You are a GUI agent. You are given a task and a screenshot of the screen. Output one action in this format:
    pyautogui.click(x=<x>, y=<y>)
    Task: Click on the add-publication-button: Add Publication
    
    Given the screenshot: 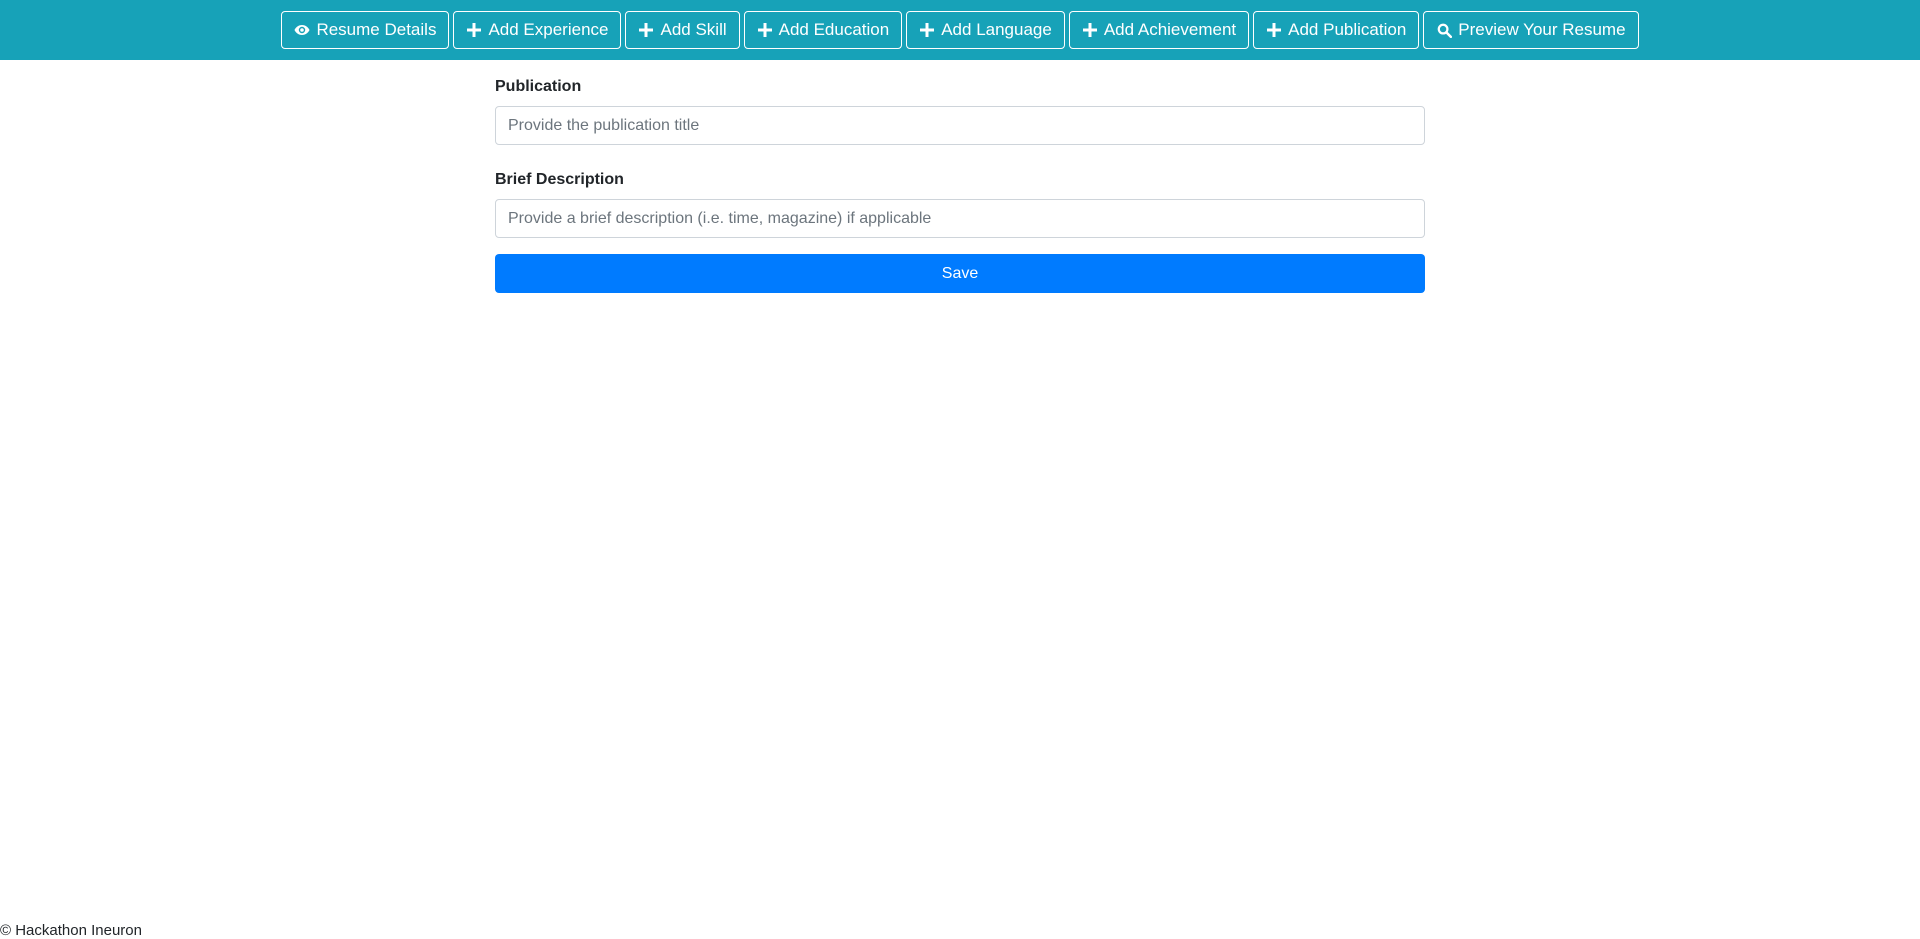 What is the action you would take?
    pyautogui.click(x=1336, y=30)
    